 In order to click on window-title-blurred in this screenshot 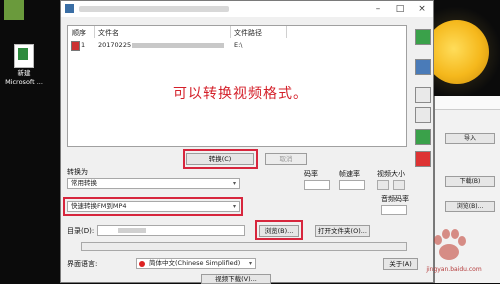, I will do `click(154, 9)`.